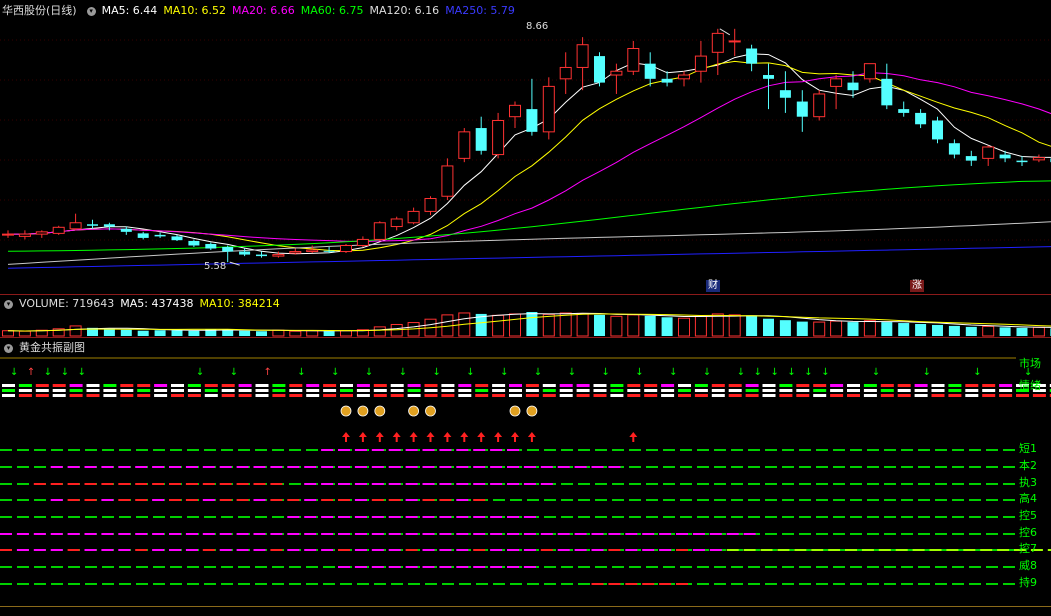  I want to click on volume-header: ▾ VOLUME: 719643 MA5: 437438 MA10: 384214, so click(143, 304).